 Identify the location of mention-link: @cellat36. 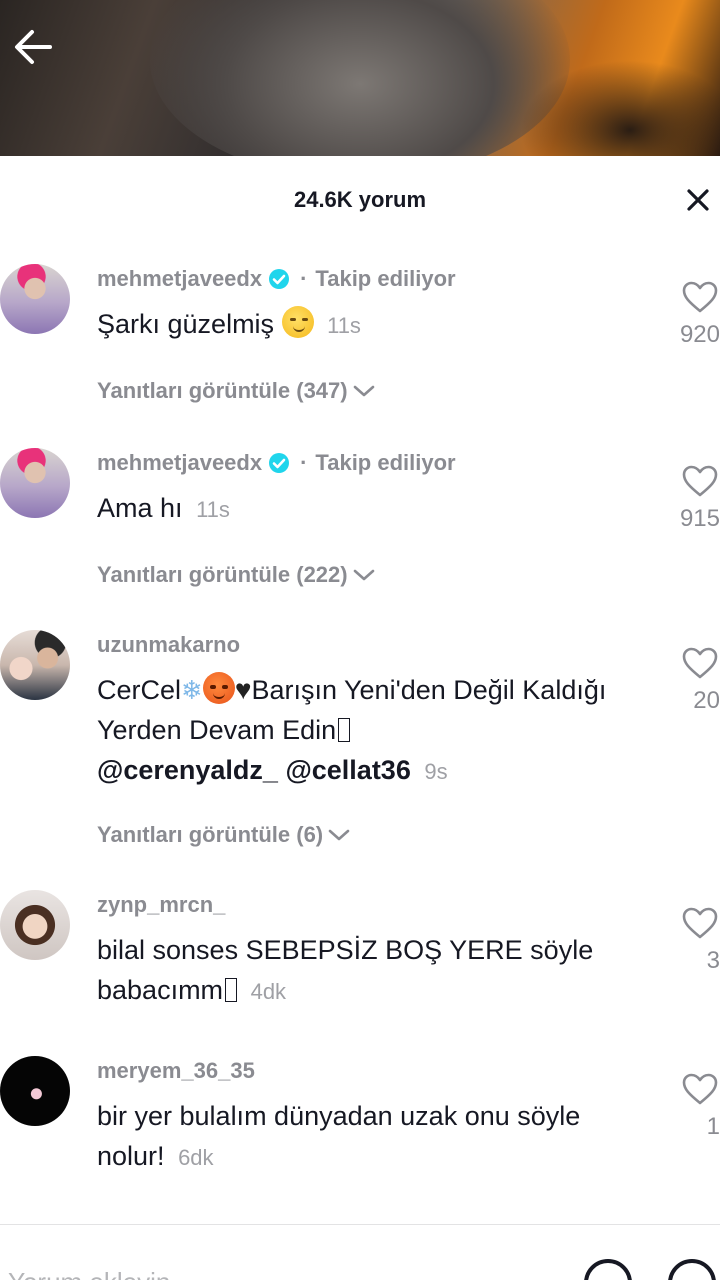
(347, 770).